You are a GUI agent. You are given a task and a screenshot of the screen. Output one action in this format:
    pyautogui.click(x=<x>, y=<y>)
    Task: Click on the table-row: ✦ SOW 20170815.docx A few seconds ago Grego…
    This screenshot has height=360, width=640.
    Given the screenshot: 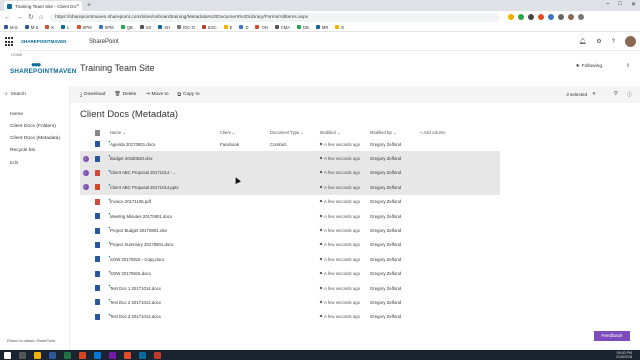 What is the action you would take?
    pyautogui.click(x=290, y=274)
    